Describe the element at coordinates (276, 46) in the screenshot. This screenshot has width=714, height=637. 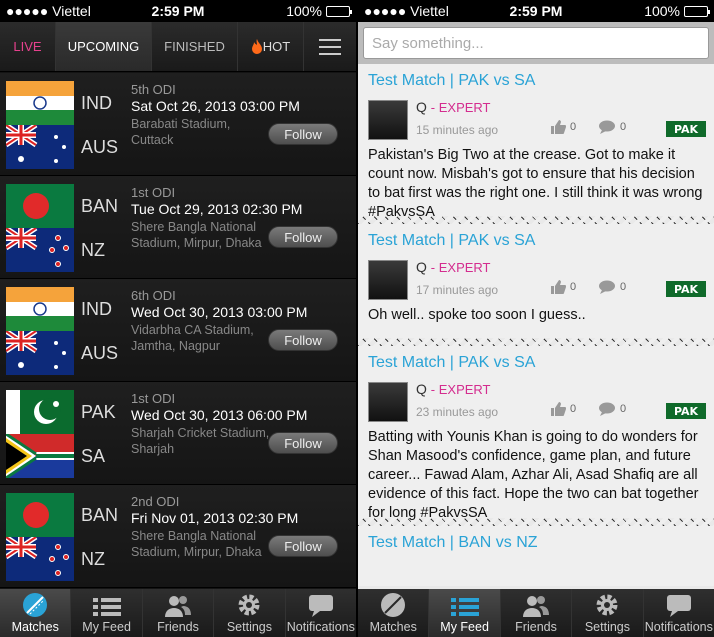
I see `tab-hot-label: HOT` at that location.